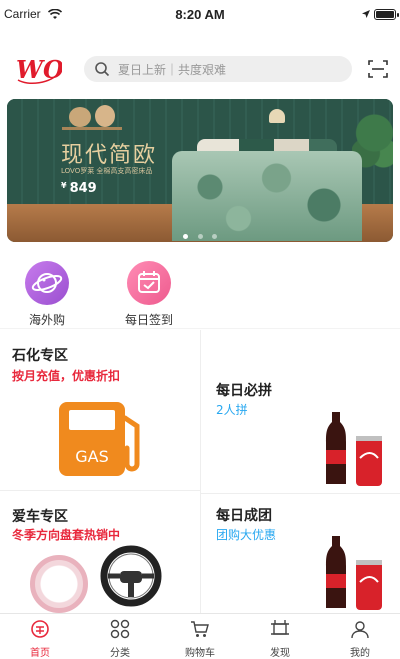 Image resolution: width=400 pixels, height=659 pixels. Describe the element at coordinates (386, 14) in the screenshot. I see `battery-icon` at that location.